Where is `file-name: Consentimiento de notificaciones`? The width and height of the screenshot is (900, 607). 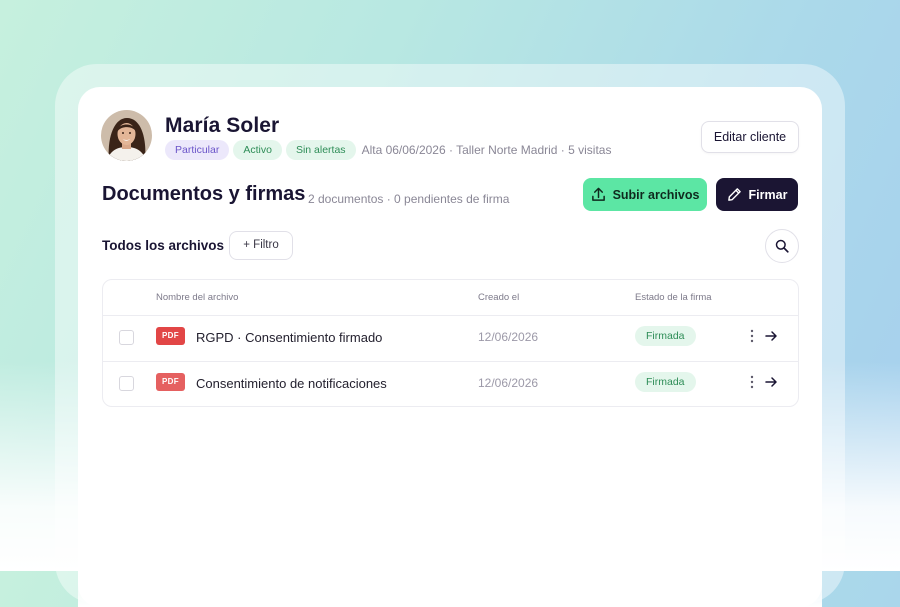 file-name: Consentimiento de notificaciones is located at coordinates (291, 383).